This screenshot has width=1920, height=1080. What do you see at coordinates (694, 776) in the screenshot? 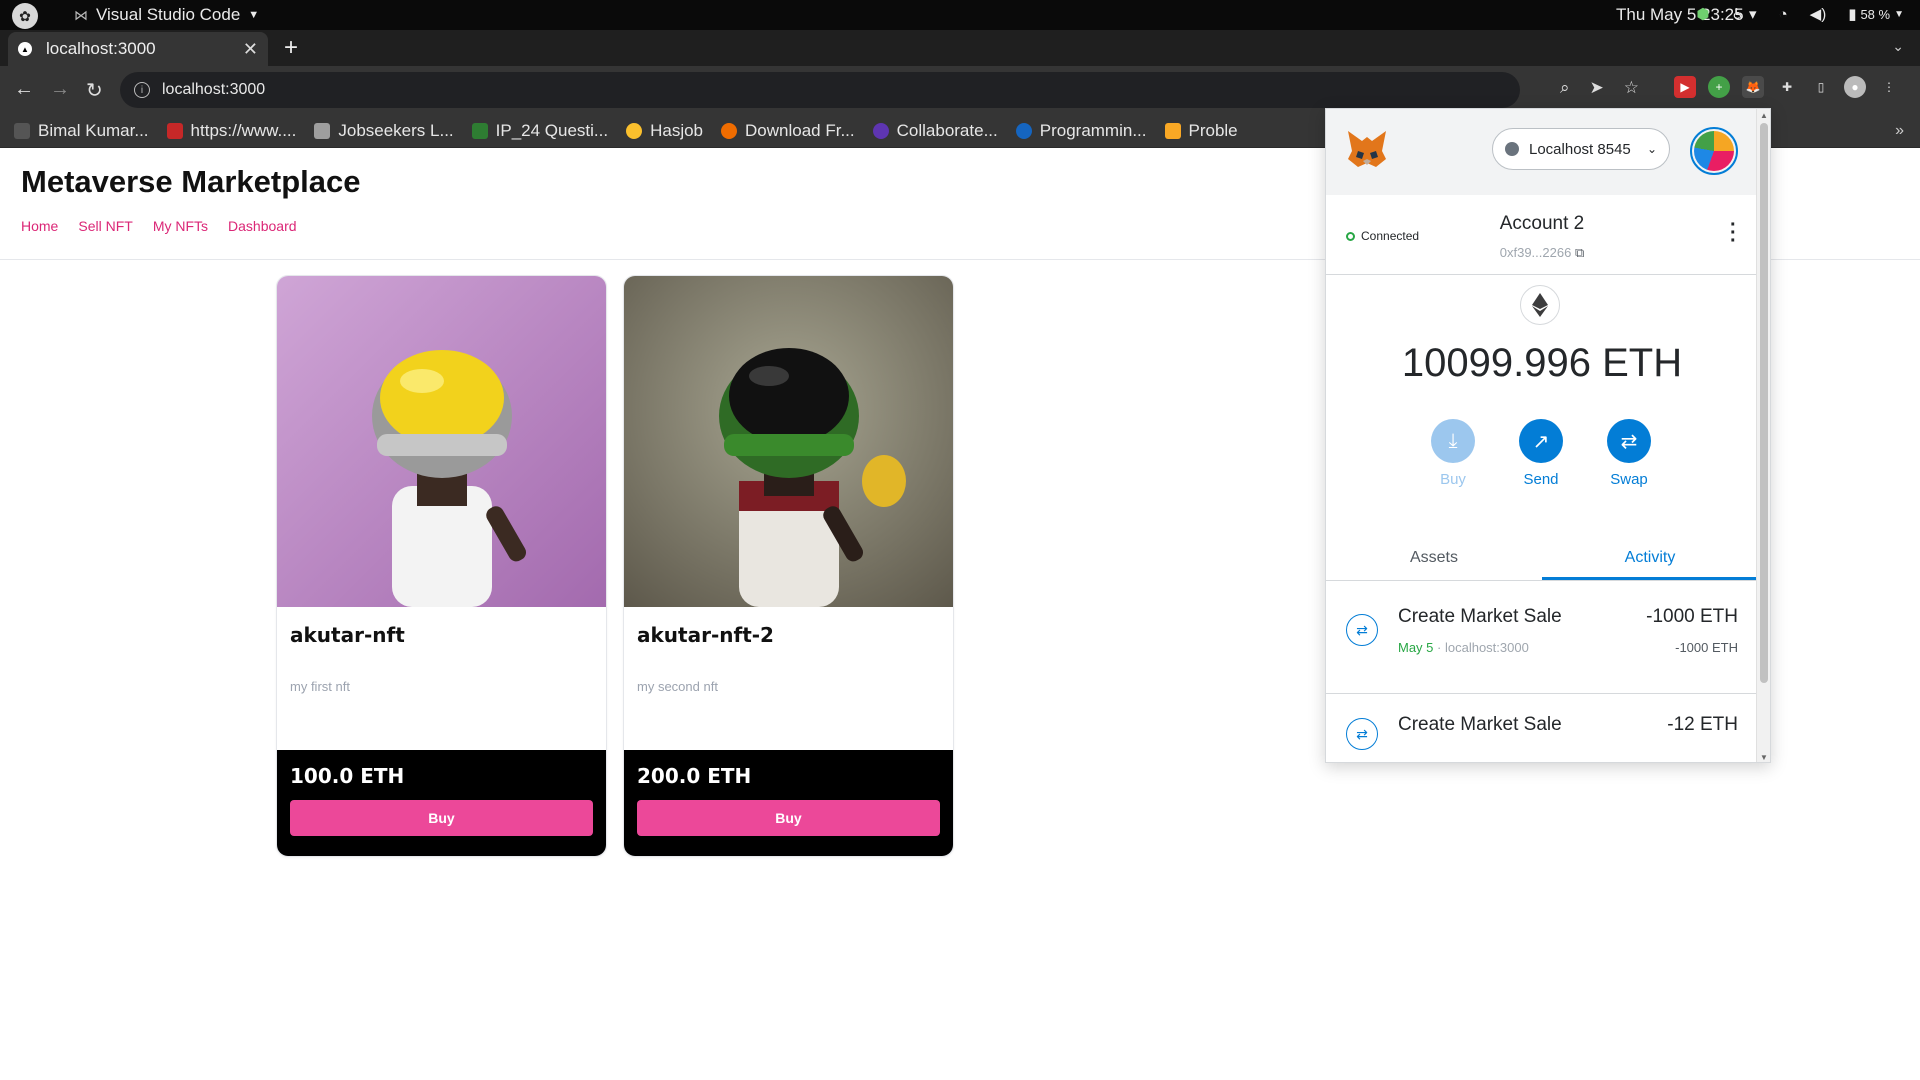
I see `nft-price: 200.0 ETH` at bounding box center [694, 776].